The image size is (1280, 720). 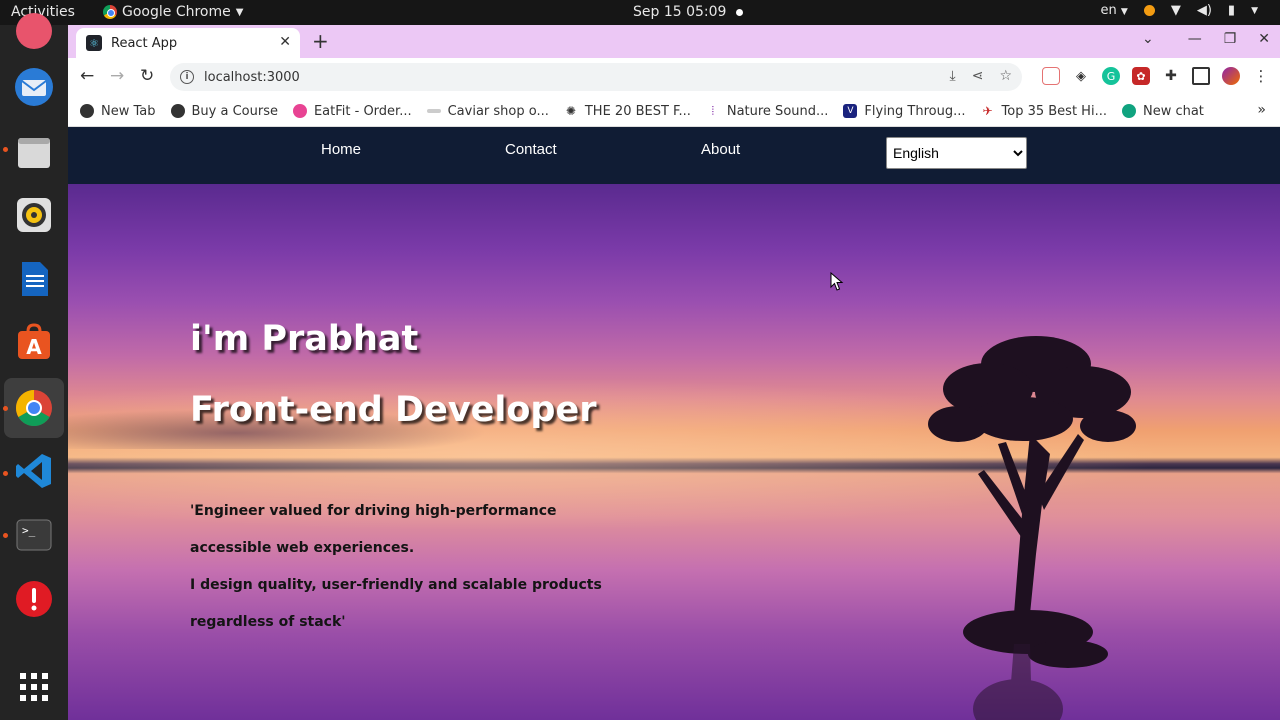 I want to click on close-tab-icon: ✕, so click(x=285, y=42).